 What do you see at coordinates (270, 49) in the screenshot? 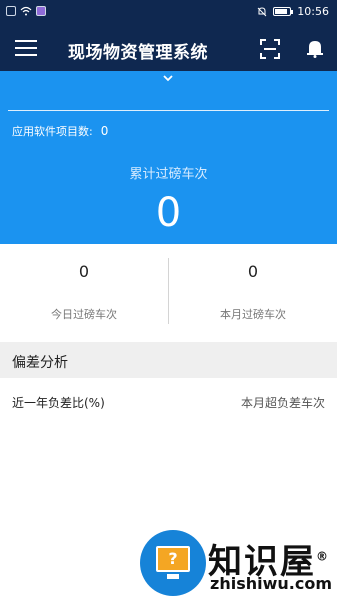
I see `scan-icon` at bounding box center [270, 49].